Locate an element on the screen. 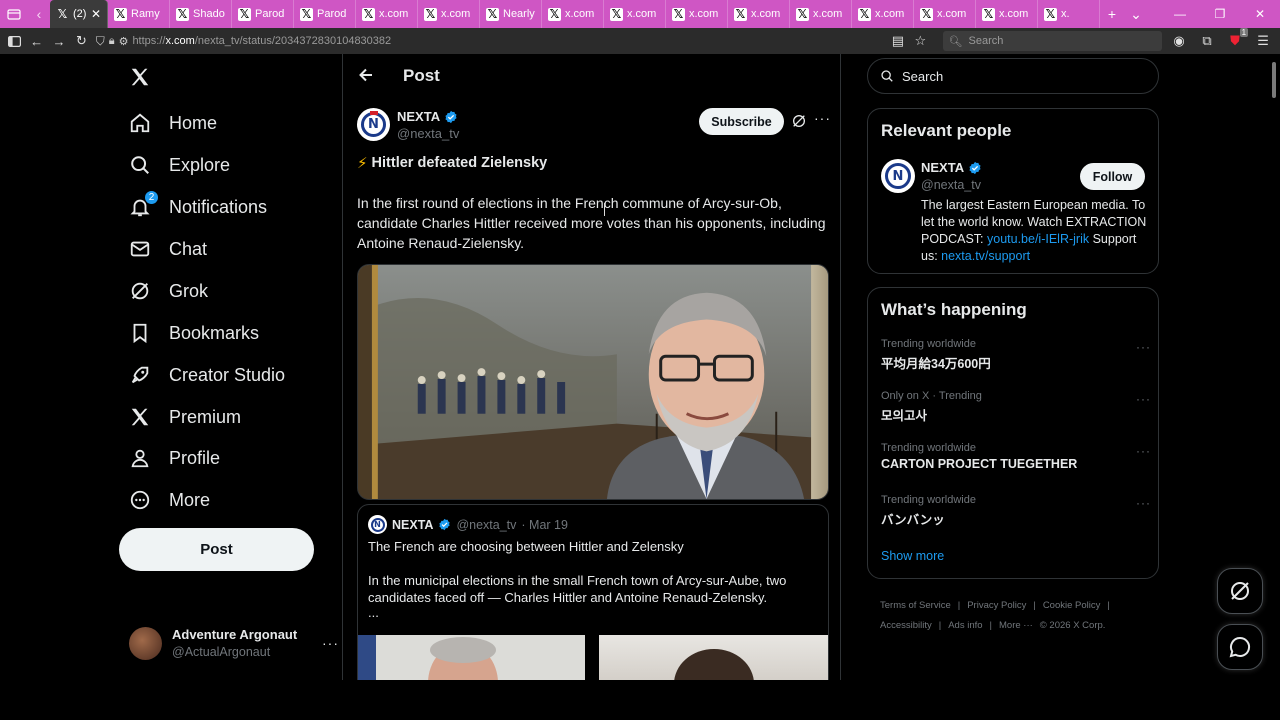 The image size is (1280, 720). bookmark-star-icon: ☆ is located at coordinates (920, 41).